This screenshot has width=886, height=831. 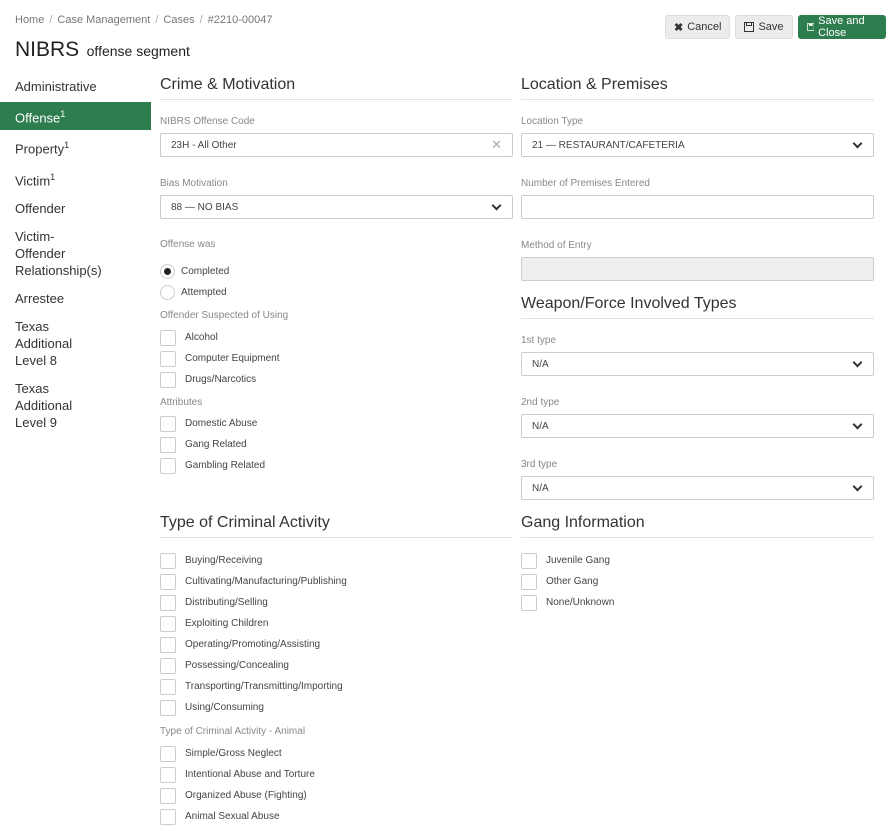 I want to click on completed-label: Completed, so click(x=205, y=271).